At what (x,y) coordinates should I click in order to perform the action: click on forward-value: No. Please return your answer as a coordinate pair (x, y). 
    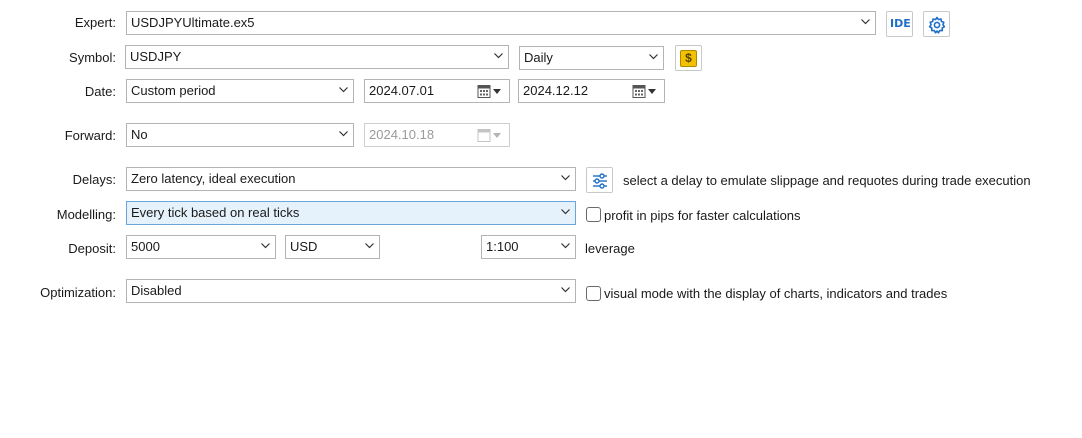
    Looking at the image, I should click on (139, 134).